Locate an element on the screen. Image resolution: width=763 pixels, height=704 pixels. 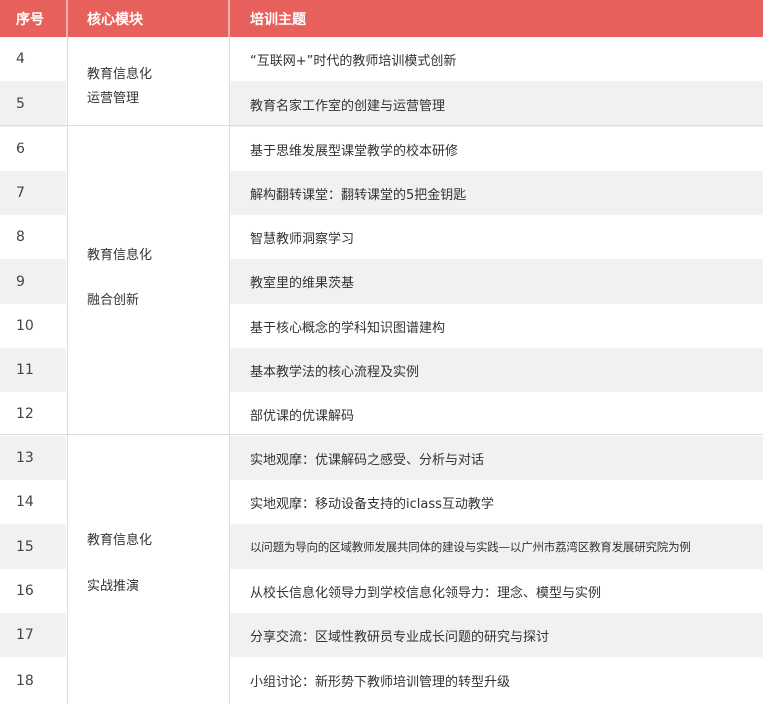
row-topic: 实地观摩：移动设备支持的iclass互动教学 is located at coordinates (372, 504).